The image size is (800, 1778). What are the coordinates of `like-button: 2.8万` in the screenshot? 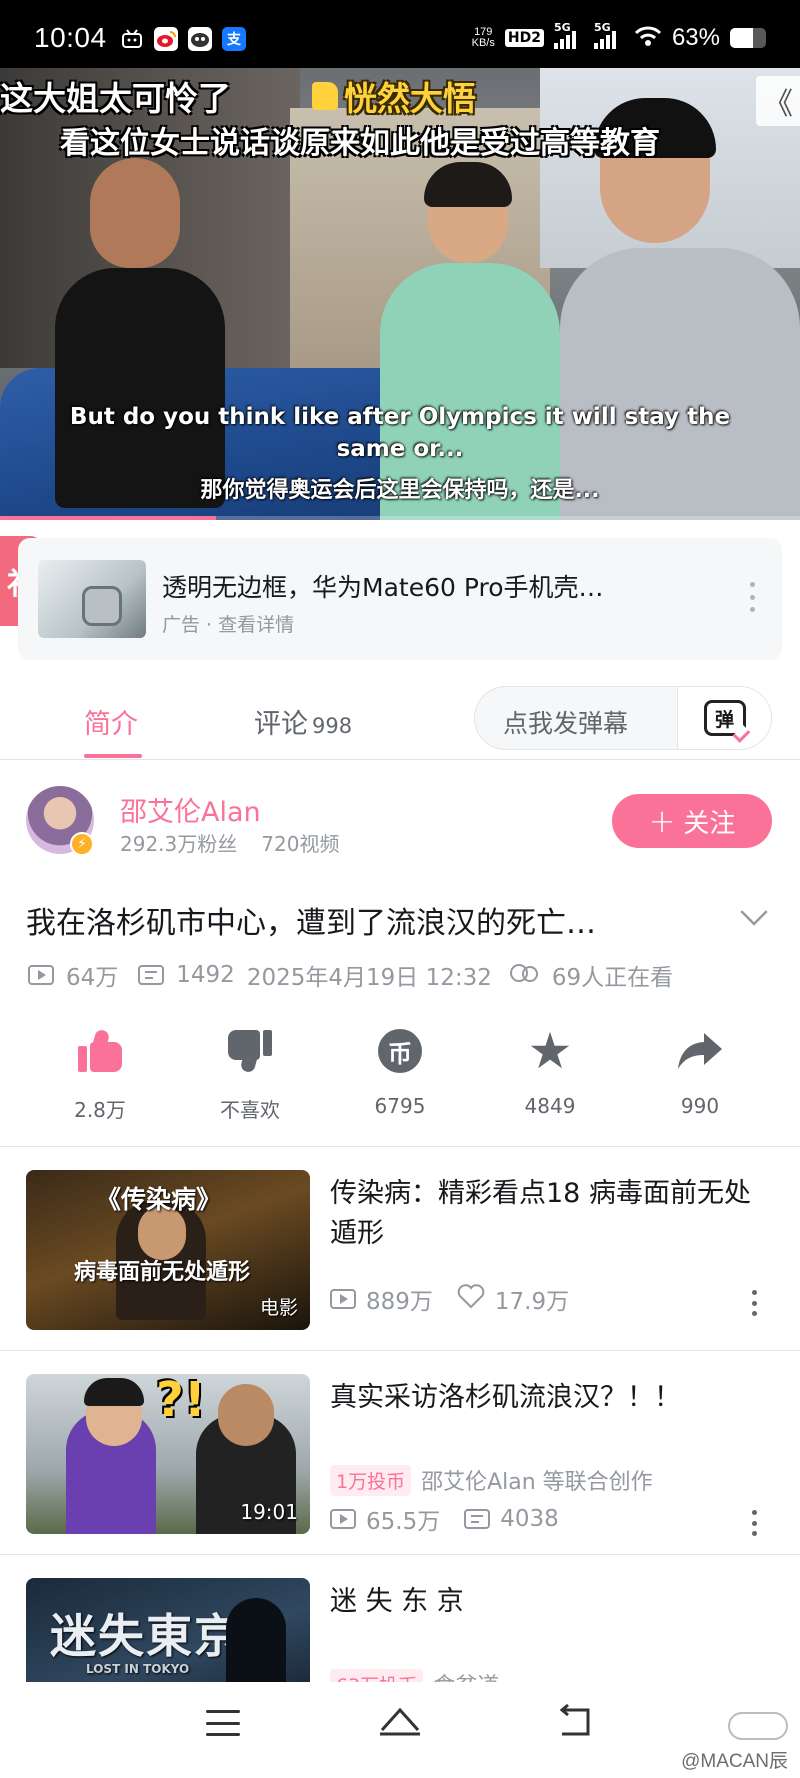 It's located at (100, 1074).